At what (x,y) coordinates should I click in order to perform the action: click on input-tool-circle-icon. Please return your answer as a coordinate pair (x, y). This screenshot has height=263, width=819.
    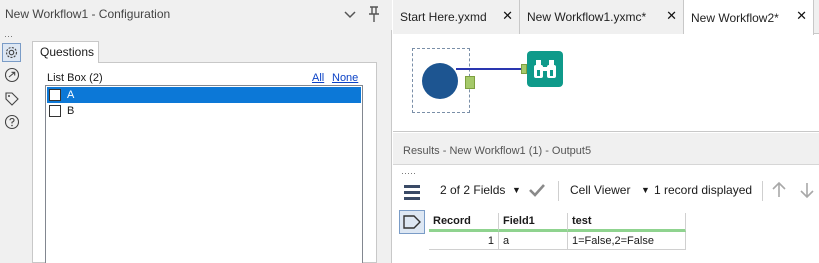
    Looking at the image, I should click on (440, 81).